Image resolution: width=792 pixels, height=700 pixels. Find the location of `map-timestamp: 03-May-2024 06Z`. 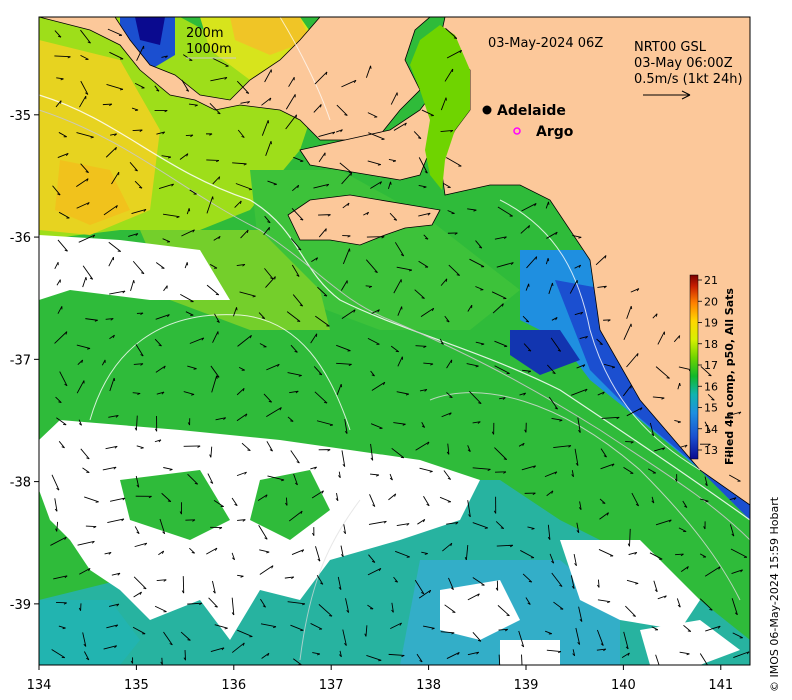

map-timestamp: 03-May-2024 06Z is located at coordinates (545, 43).